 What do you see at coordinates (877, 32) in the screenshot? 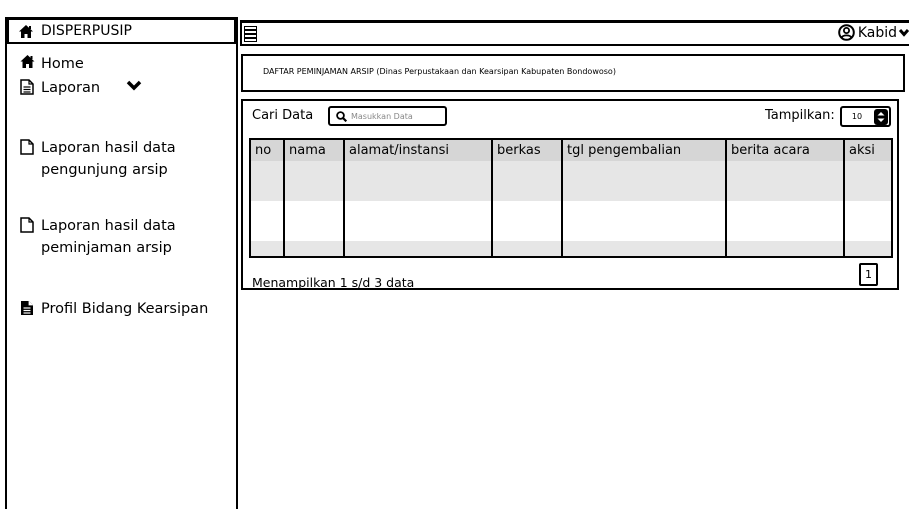
I see `user-name: Kabid` at bounding box center [877, 32].